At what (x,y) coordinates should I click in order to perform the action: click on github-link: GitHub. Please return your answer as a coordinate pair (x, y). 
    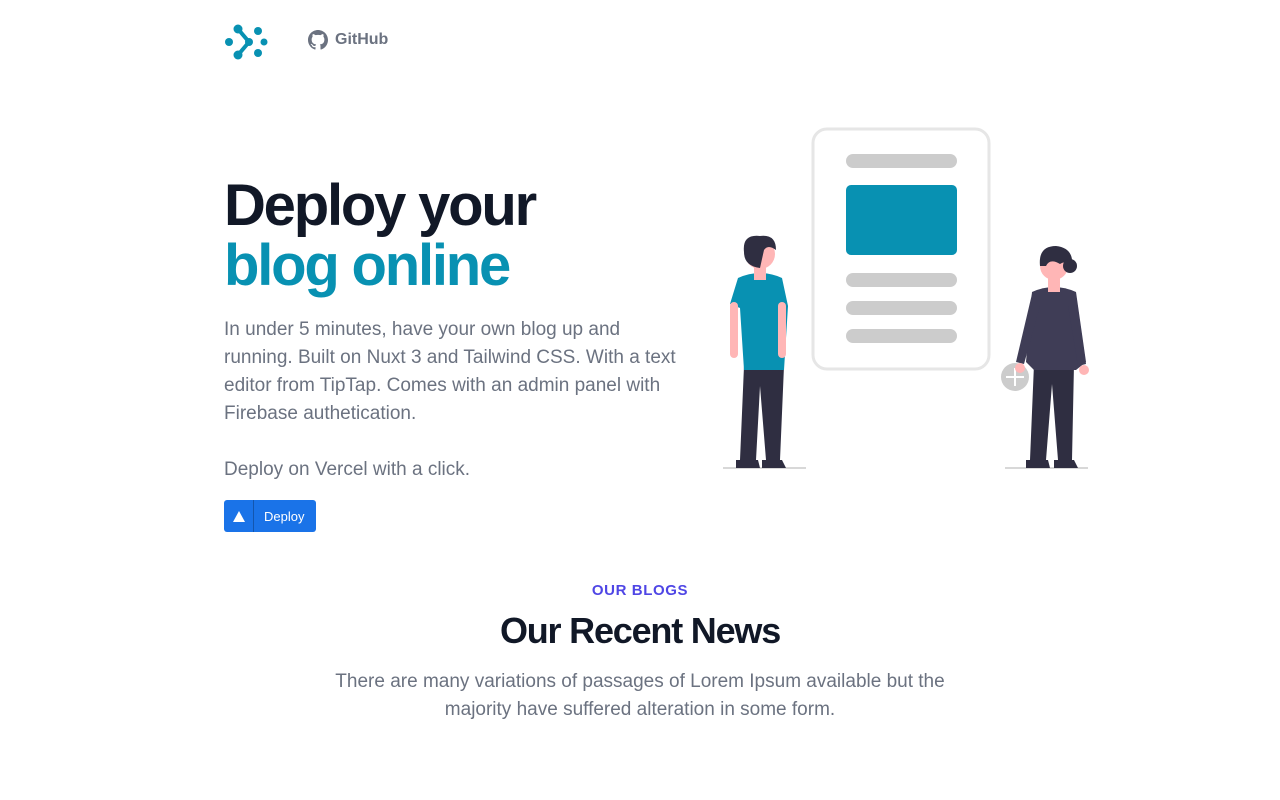
    Looking at the image, I should click on (348, 40).